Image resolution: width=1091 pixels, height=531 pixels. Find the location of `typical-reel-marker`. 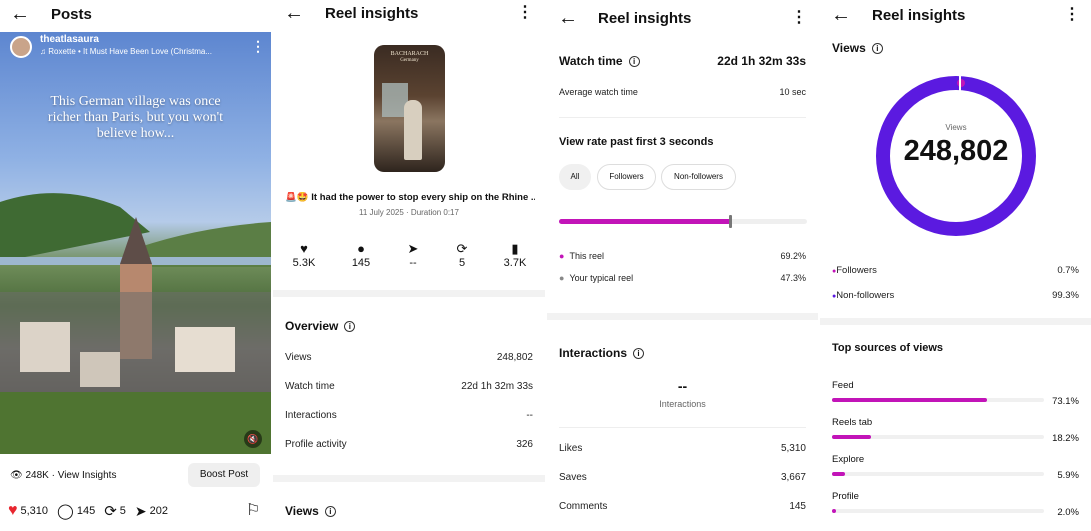

typical-reel-marker is located at coordinates (730, 221).